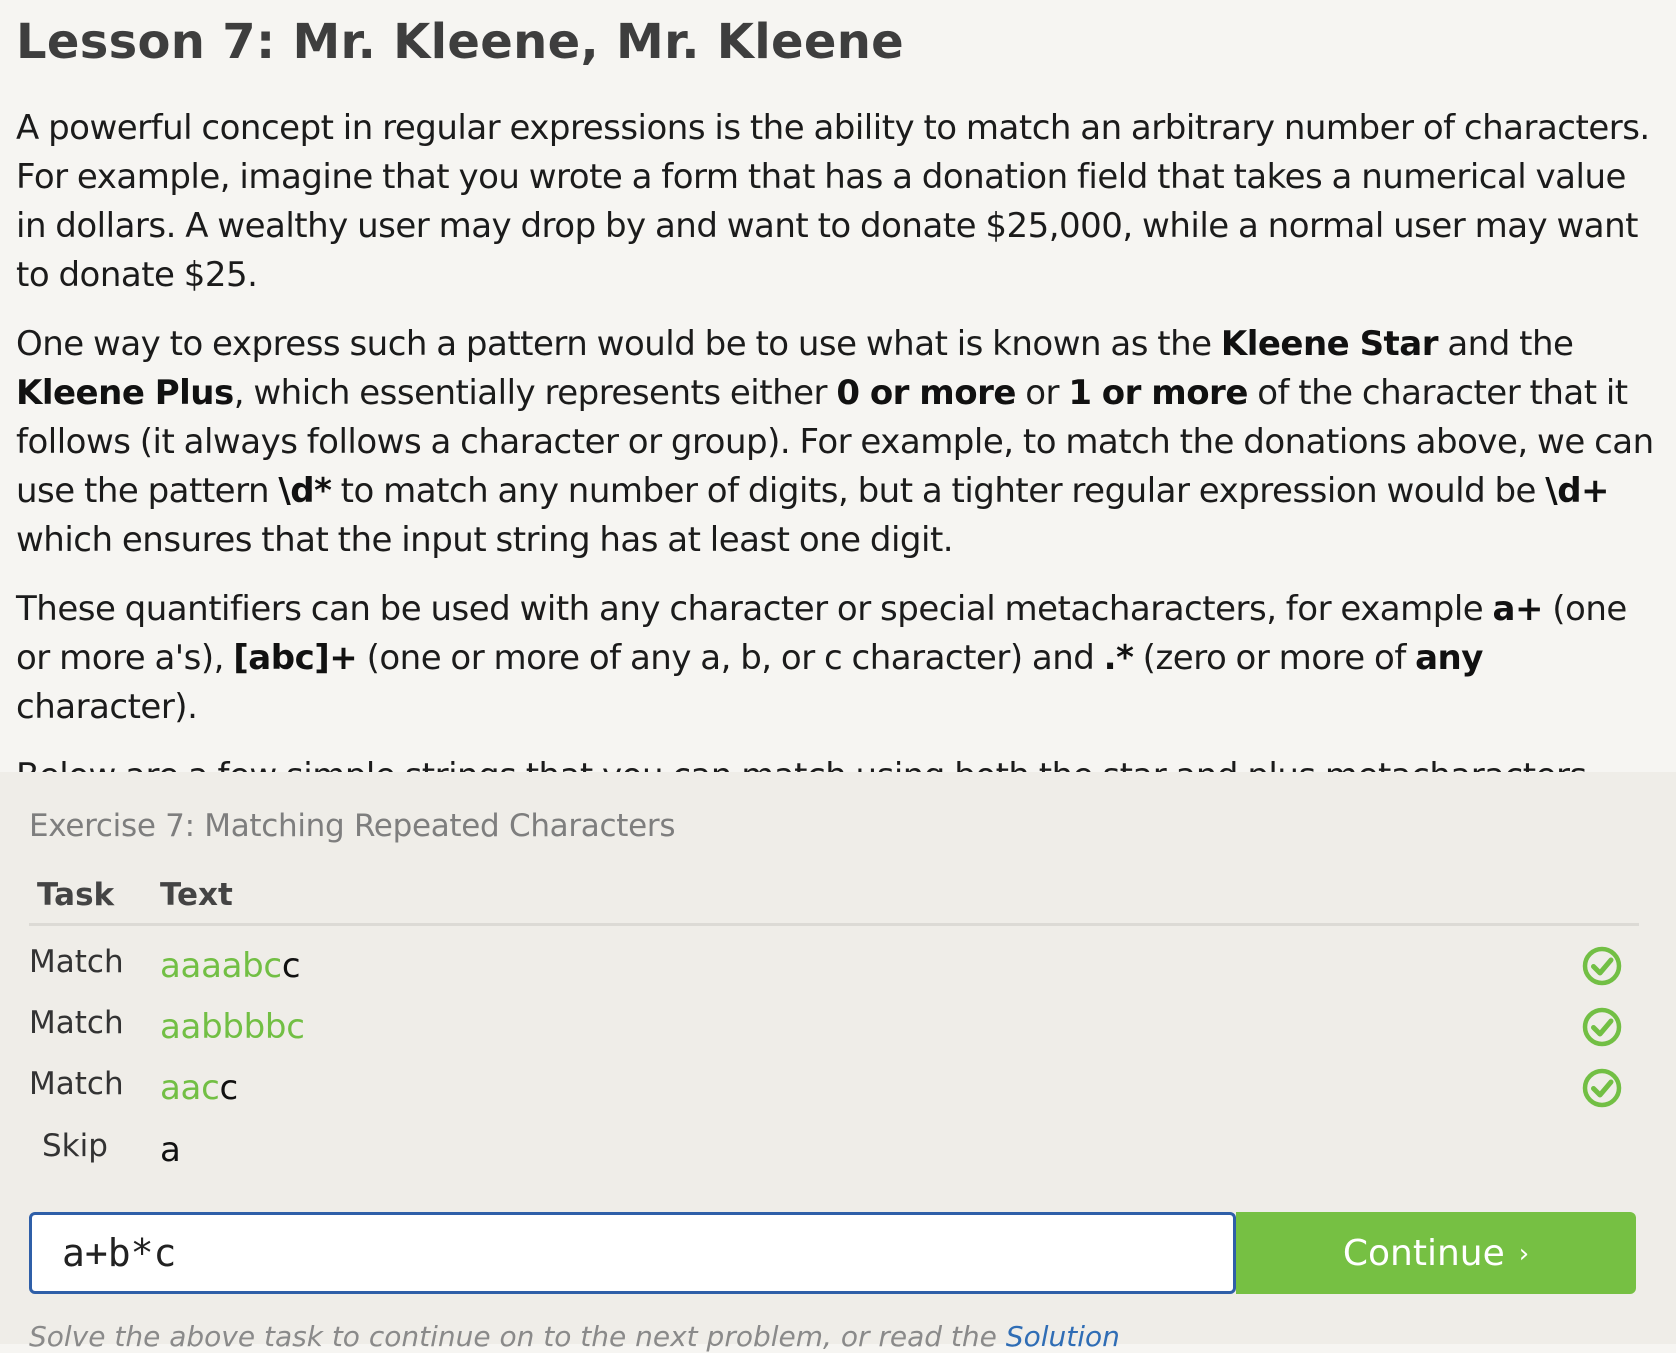 This screenshot has height=1353, width=1676. I want to click on pattern-abc-plus: [abc]+, so click(295, 658).